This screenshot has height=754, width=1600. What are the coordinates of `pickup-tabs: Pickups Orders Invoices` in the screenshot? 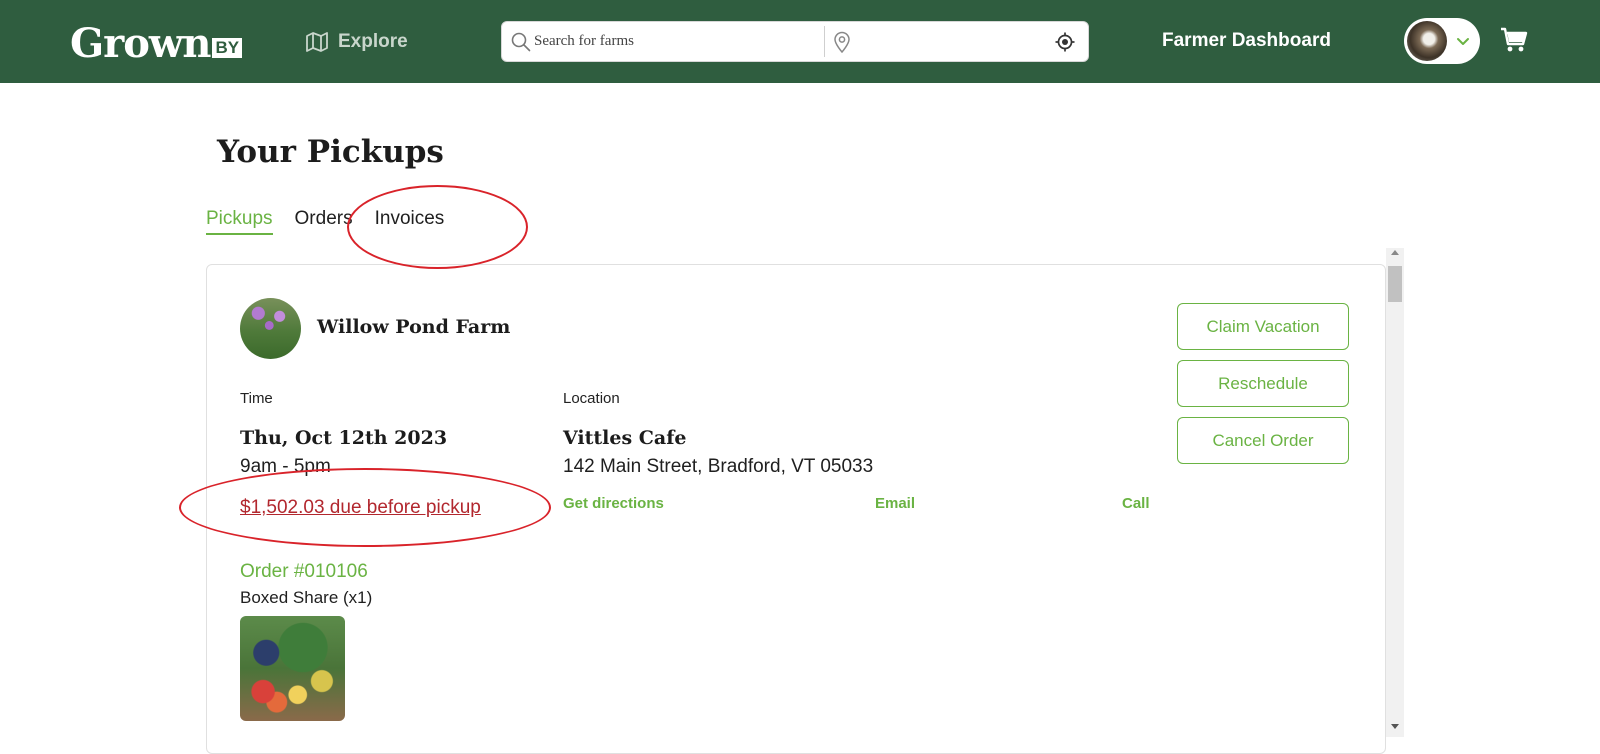 It's located at (336, 221).